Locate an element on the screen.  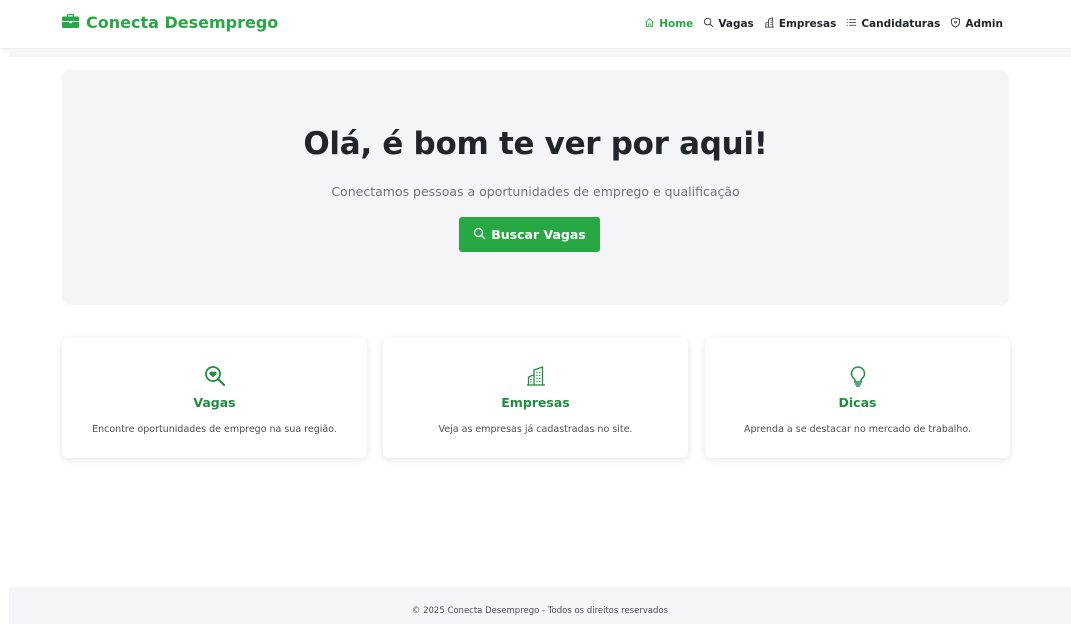
header-divider is located at coordinates (540, 53).